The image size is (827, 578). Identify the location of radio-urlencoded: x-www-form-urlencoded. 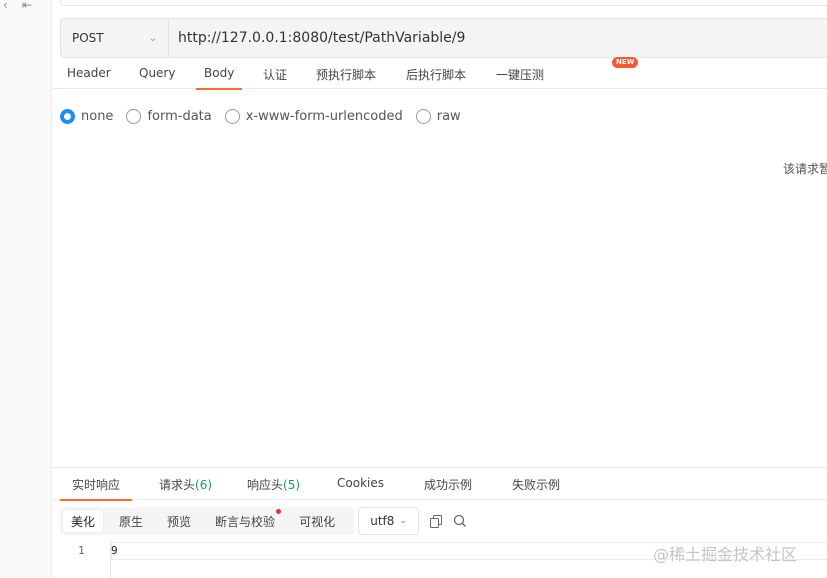
(313, 116).